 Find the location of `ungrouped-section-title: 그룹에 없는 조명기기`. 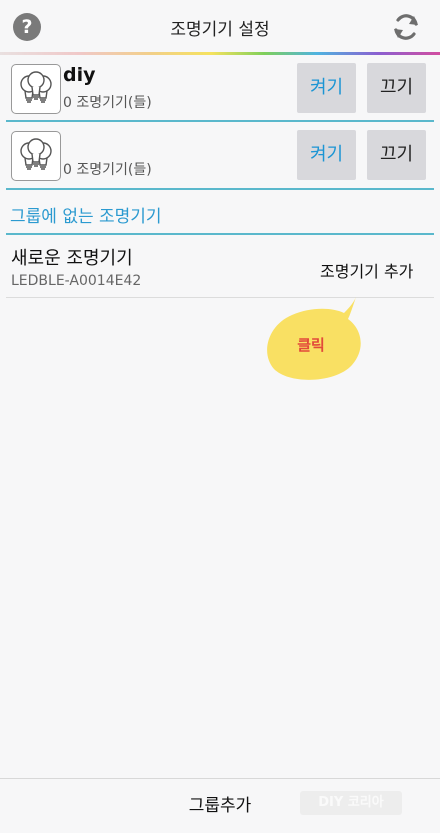

ungrouped-section-title: 그룹에 없는 조명기기 is located at coordinates (86, 217).